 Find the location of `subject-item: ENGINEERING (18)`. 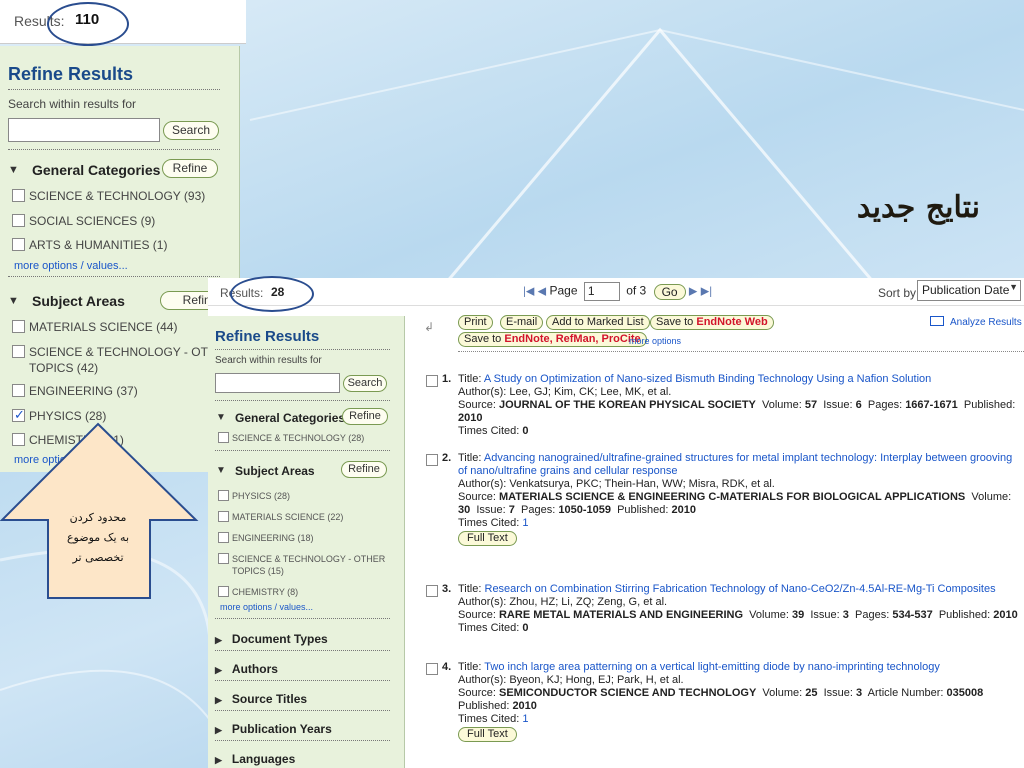

subject-item: ENGINEERING (18) is located at coordinates (266, 538).